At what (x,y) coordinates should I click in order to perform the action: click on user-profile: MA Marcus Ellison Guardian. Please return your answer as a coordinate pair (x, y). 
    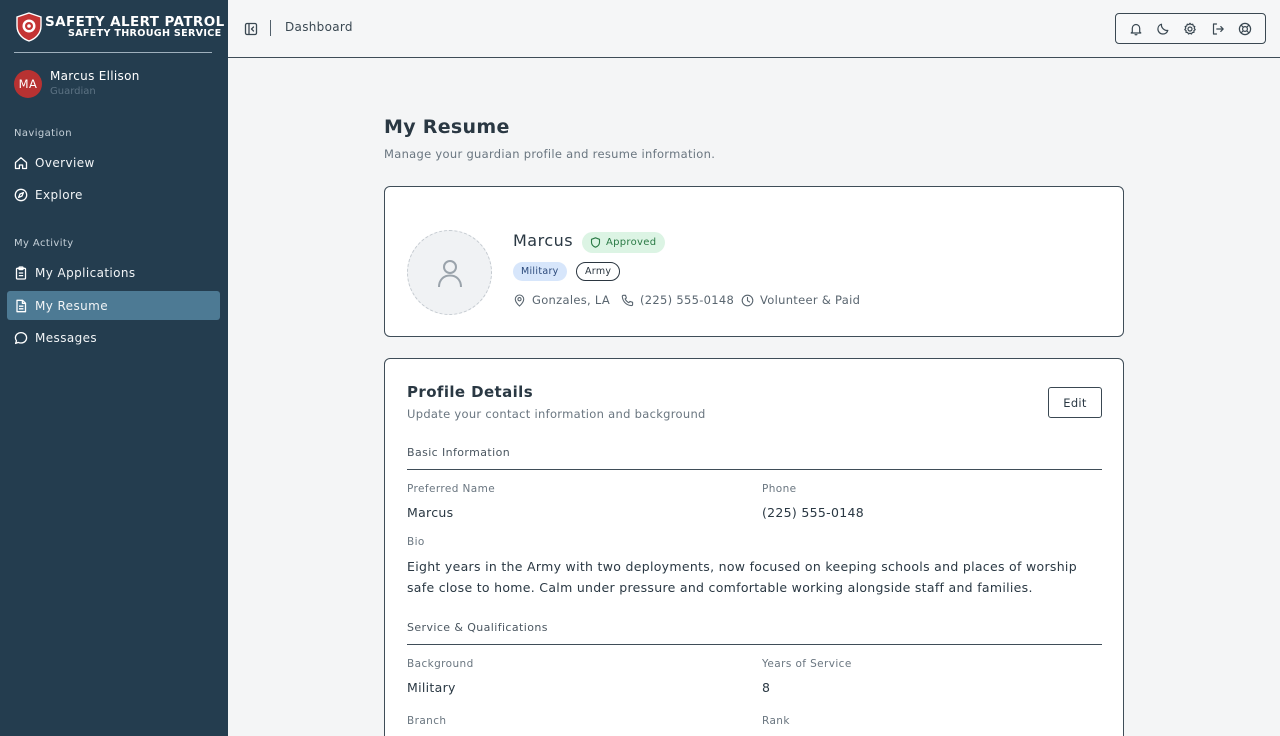
    Looking at the image, I should click on (114, 85).